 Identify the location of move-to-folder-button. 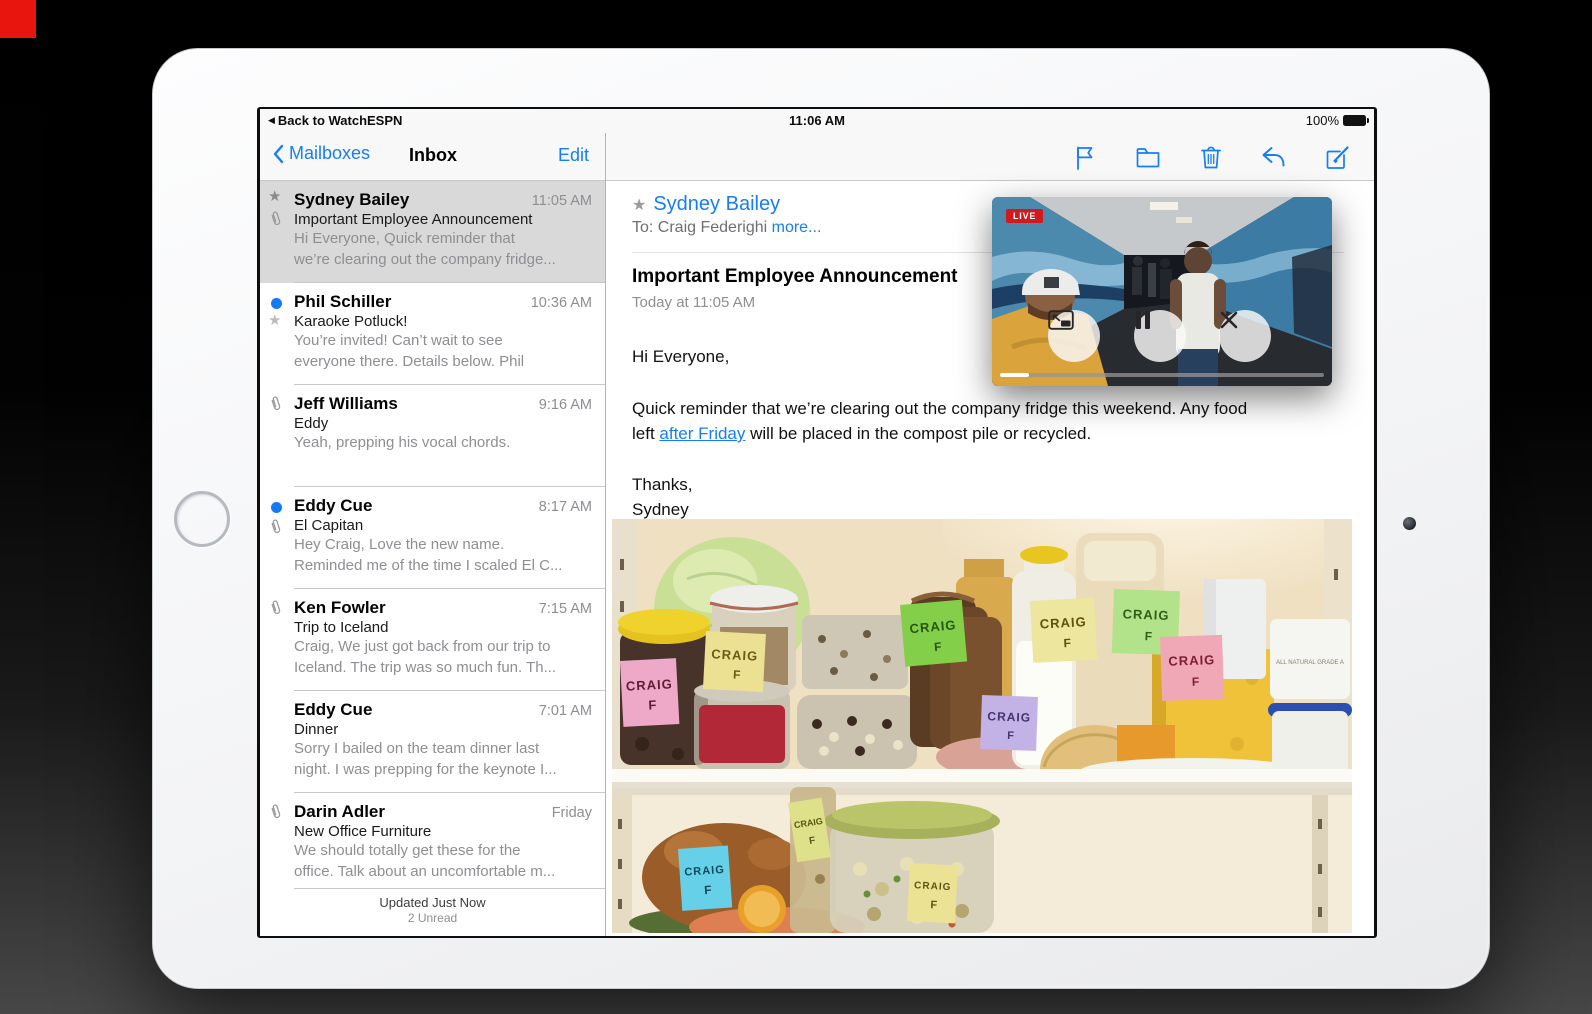
(1148, 157).